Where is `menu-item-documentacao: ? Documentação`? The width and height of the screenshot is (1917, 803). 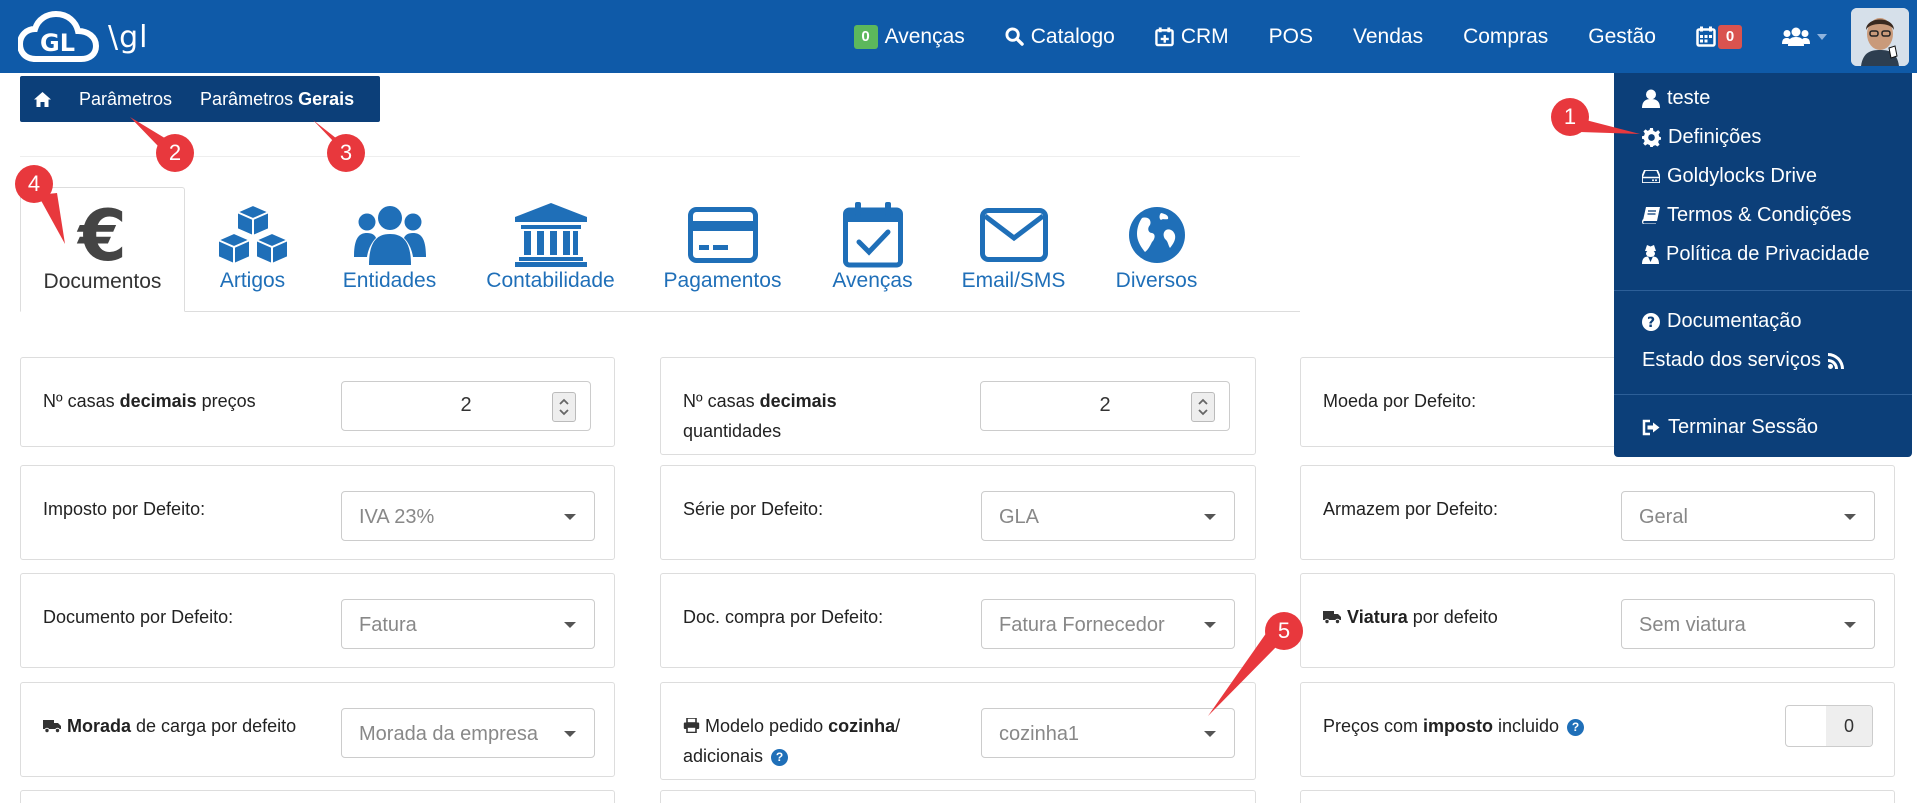 menu-item-documentacao: ? Documentação is located at coordinates (1722, 321).